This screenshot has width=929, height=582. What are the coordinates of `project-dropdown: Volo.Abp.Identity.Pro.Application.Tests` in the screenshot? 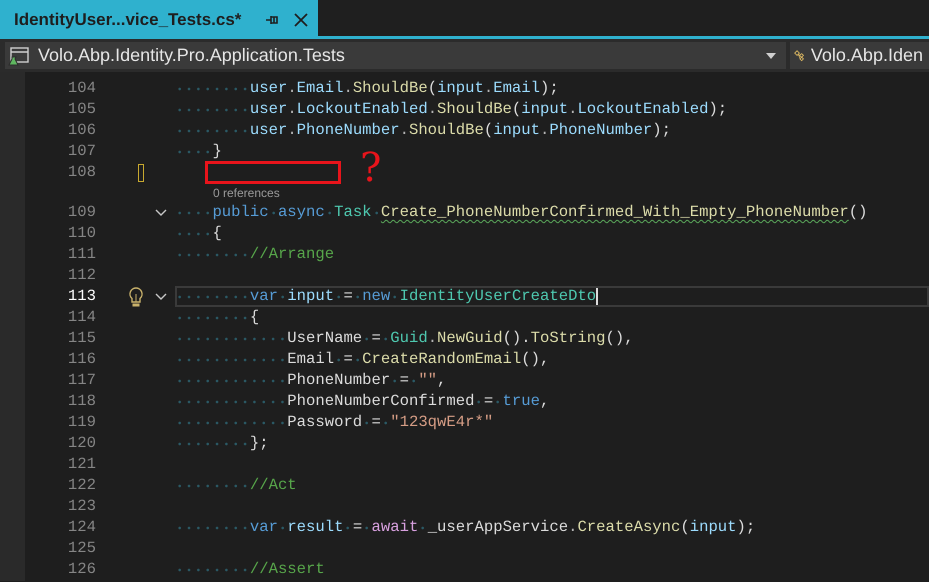 It's located at (395, 55).